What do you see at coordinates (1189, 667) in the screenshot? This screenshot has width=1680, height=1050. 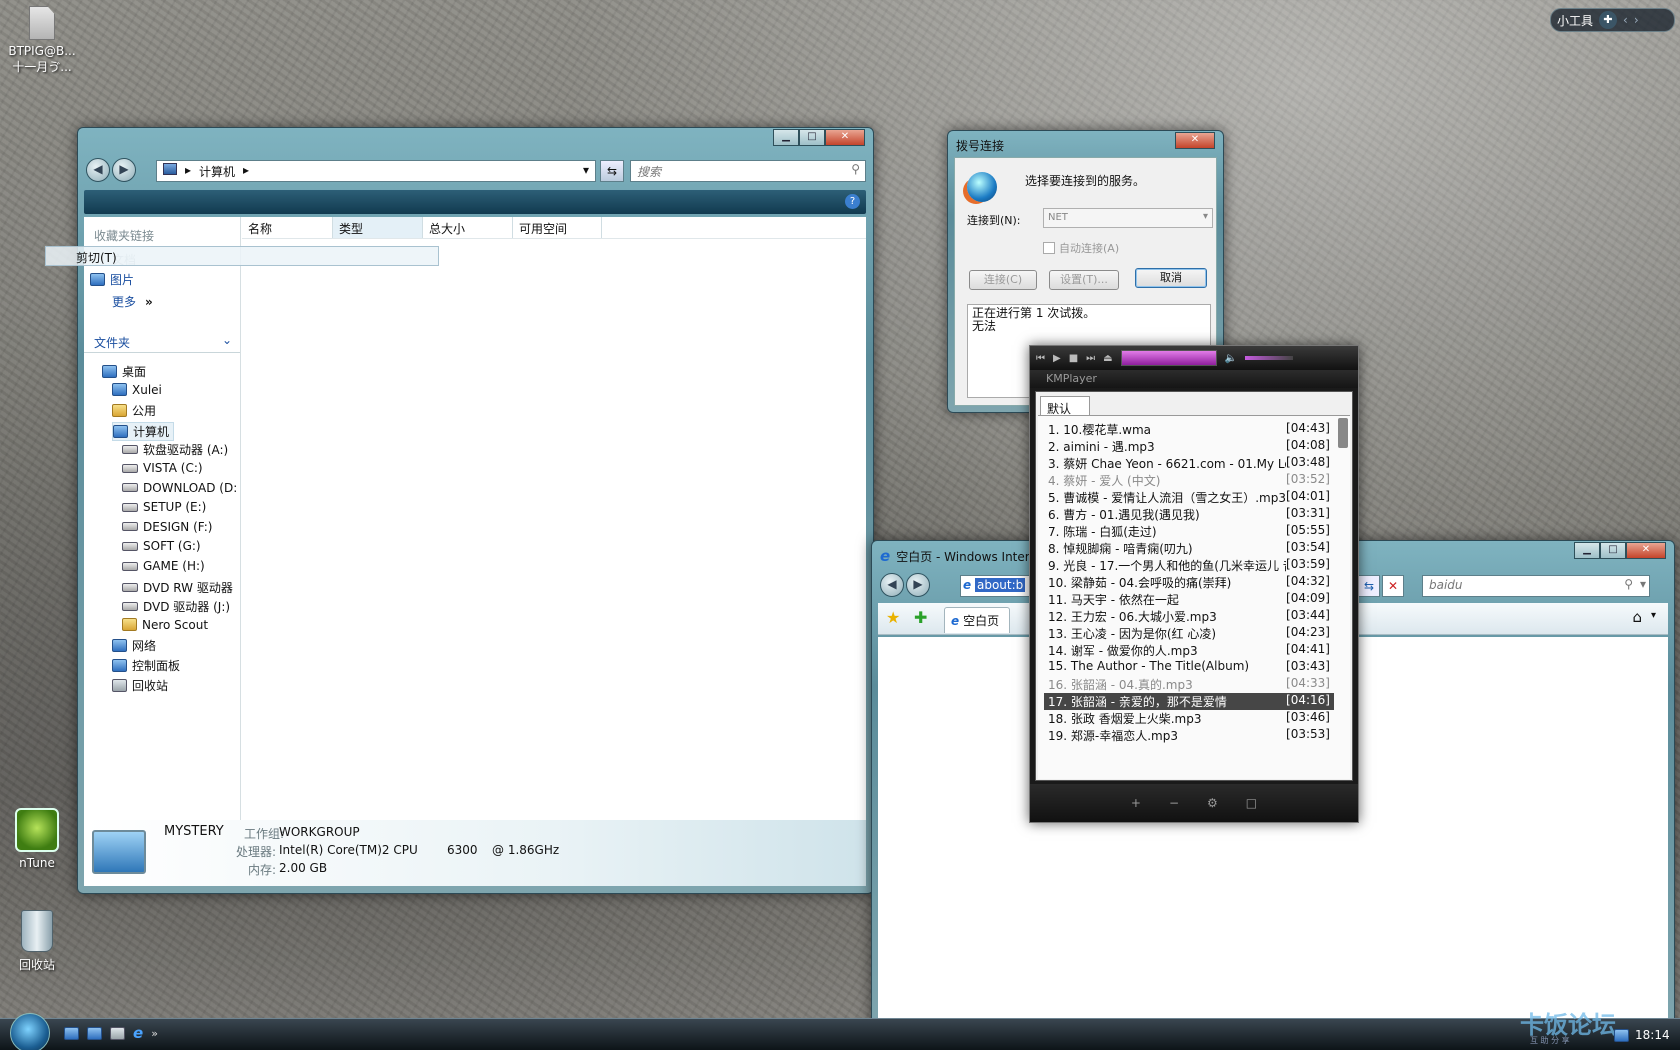 I see `playlist-item: 15. The Author - The Title(Album) [03:43]` at bounding box center [1189, 667].